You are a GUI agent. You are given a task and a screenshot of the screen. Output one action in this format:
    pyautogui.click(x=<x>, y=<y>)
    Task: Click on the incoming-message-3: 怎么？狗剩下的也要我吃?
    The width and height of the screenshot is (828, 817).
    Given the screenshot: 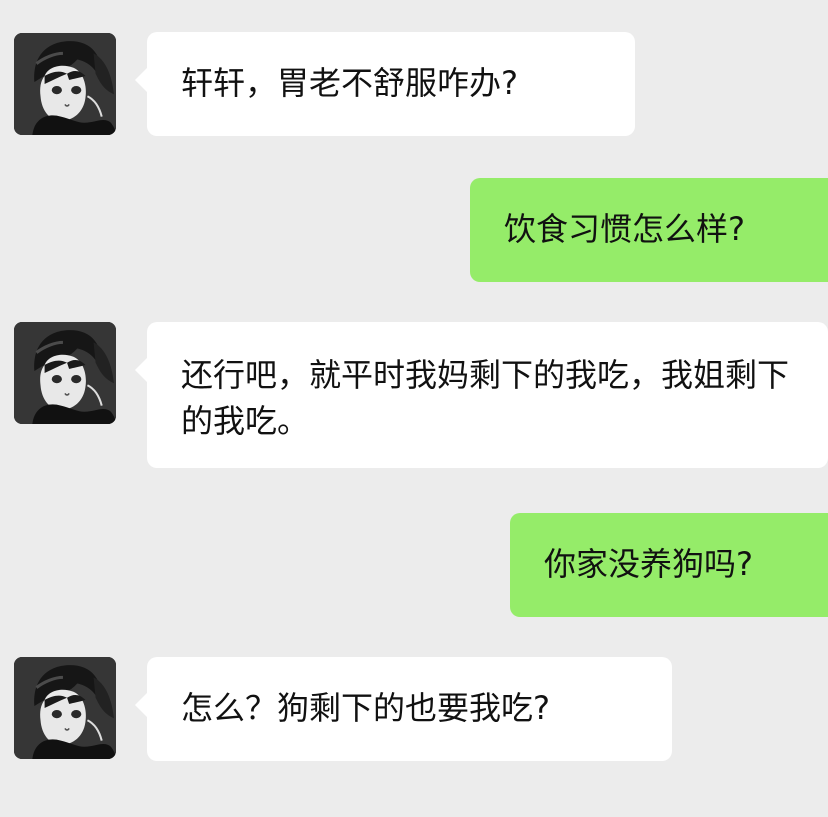 What is the action you would take?
    pyautogui.click(x=403, y=709)
    